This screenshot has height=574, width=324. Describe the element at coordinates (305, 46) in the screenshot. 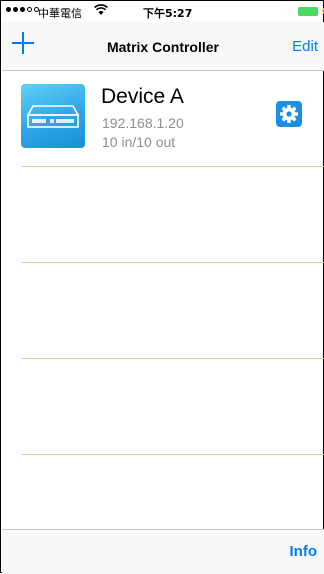

I see `edit-button: Edit` at that location.